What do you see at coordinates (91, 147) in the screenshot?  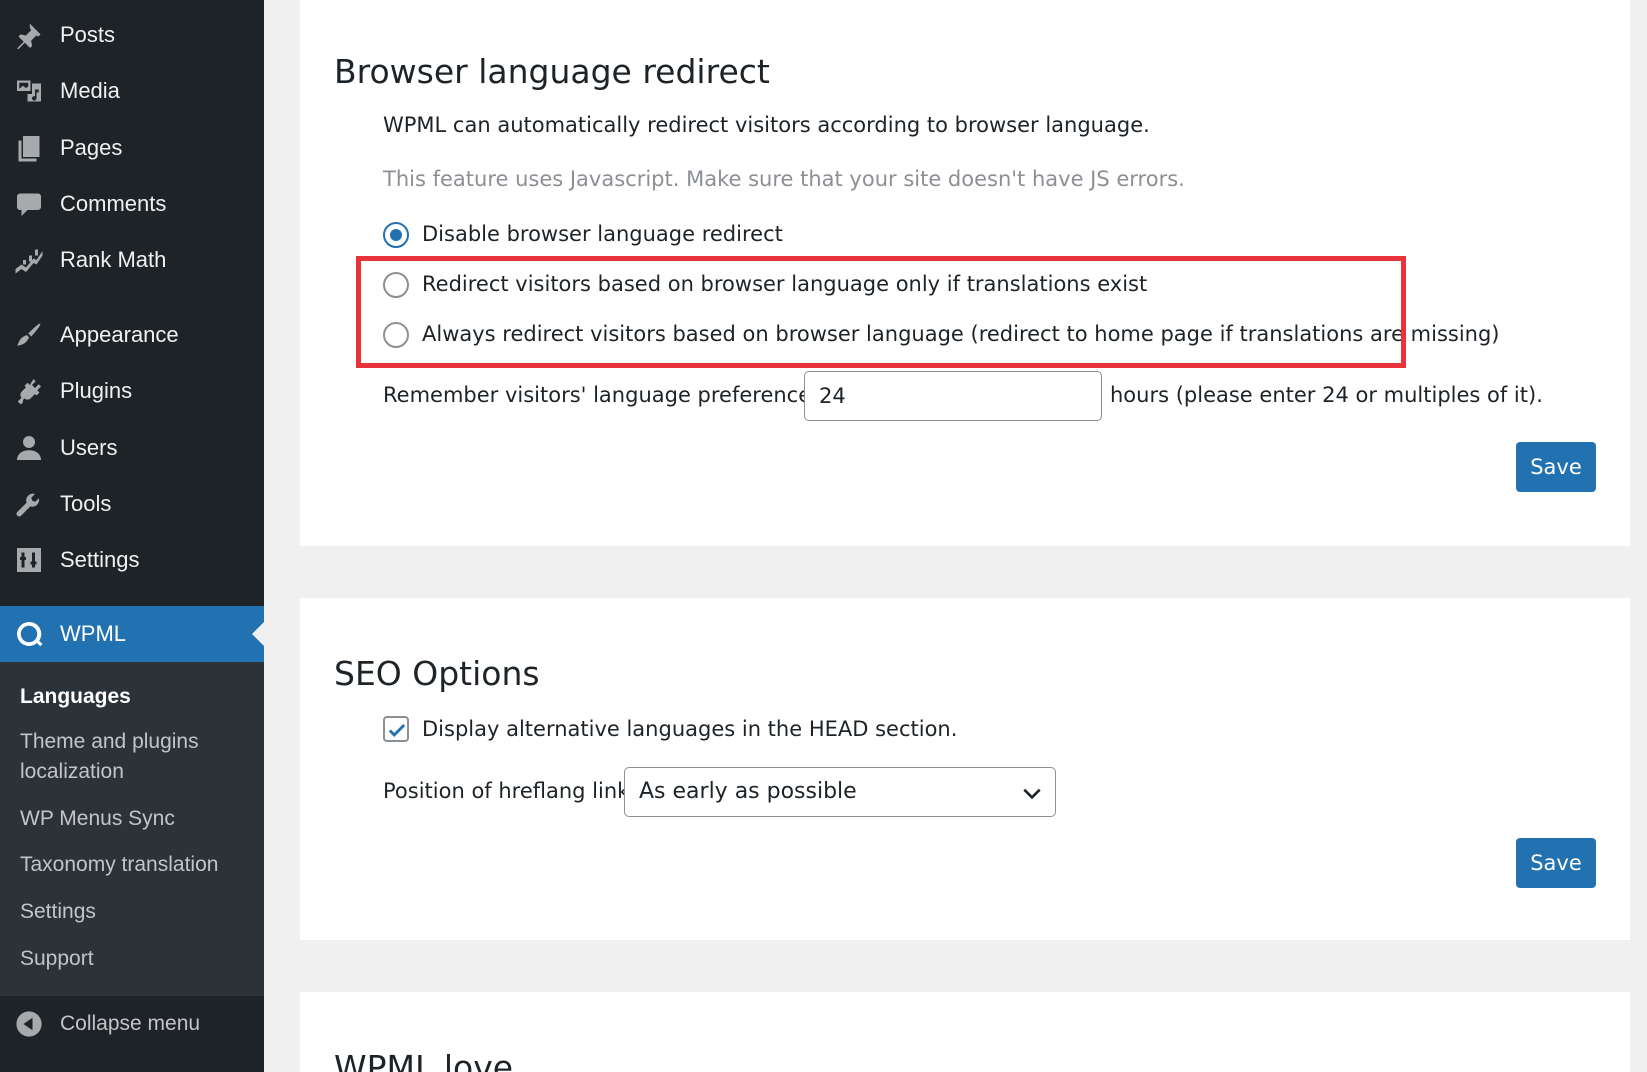 I see `menu-label: Pages` at bounding box center [91, 147].